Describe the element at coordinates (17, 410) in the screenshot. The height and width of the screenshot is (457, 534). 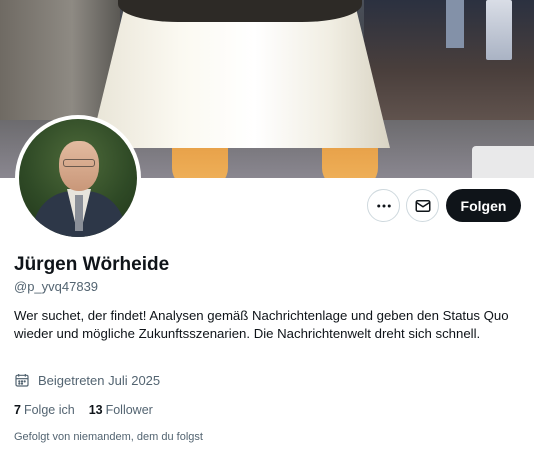
I see `following-count: 7` at that location.